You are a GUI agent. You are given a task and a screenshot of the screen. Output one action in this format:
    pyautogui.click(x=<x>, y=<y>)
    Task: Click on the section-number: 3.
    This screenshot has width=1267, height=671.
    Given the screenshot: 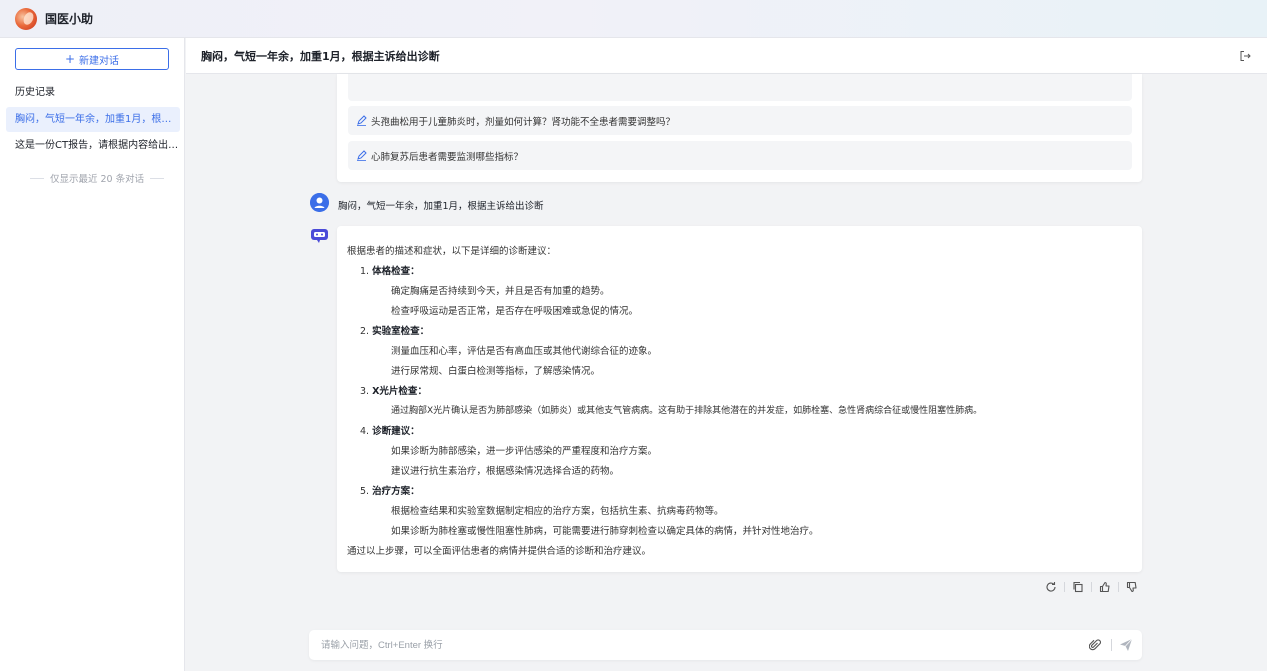 What is the action you would take?
    pyautogui.click(x=365, y=391)
    